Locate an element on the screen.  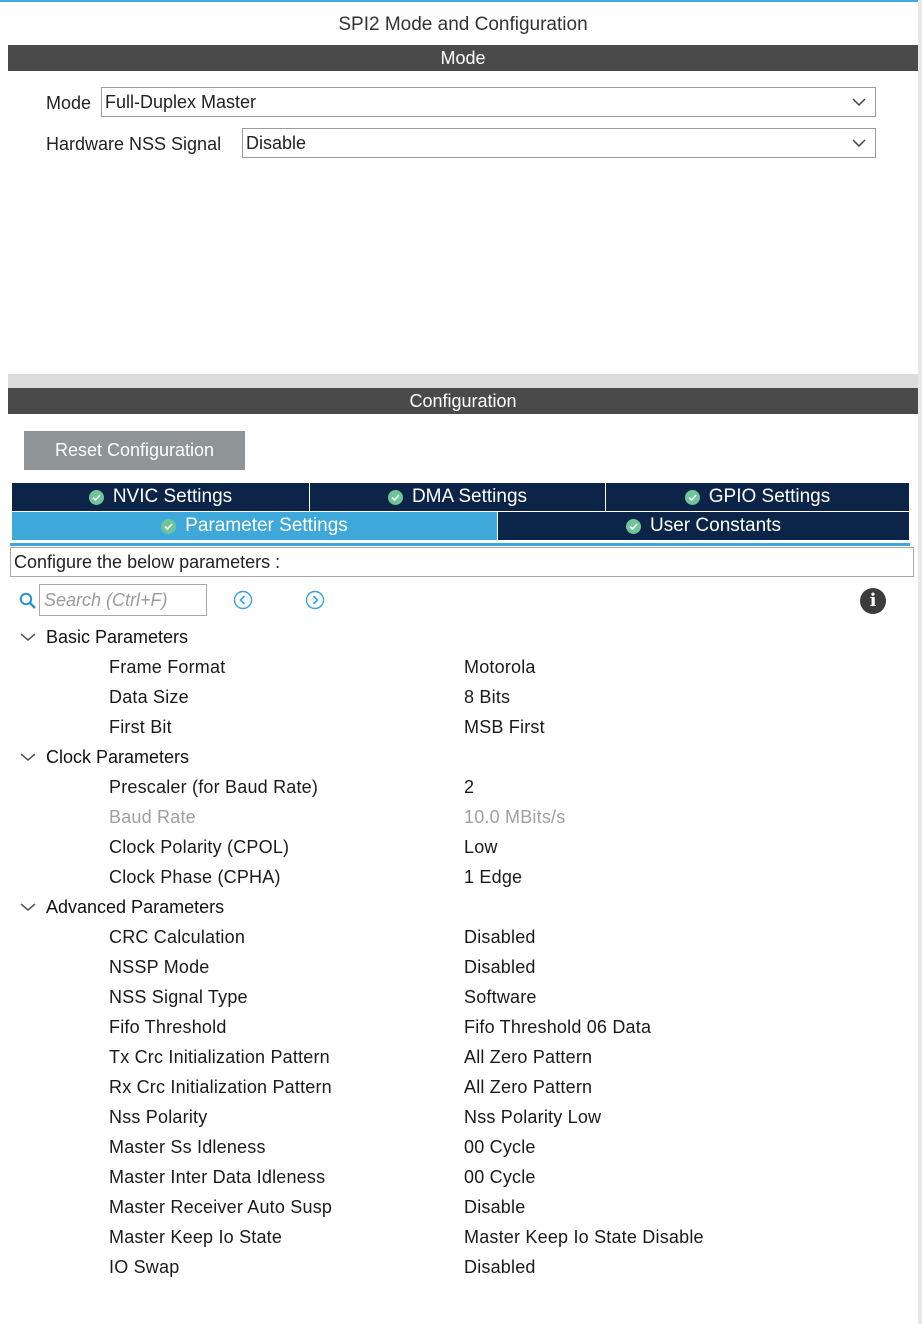
reset-configuration-button: Reset Configuration is located at coordinates (134, 450).